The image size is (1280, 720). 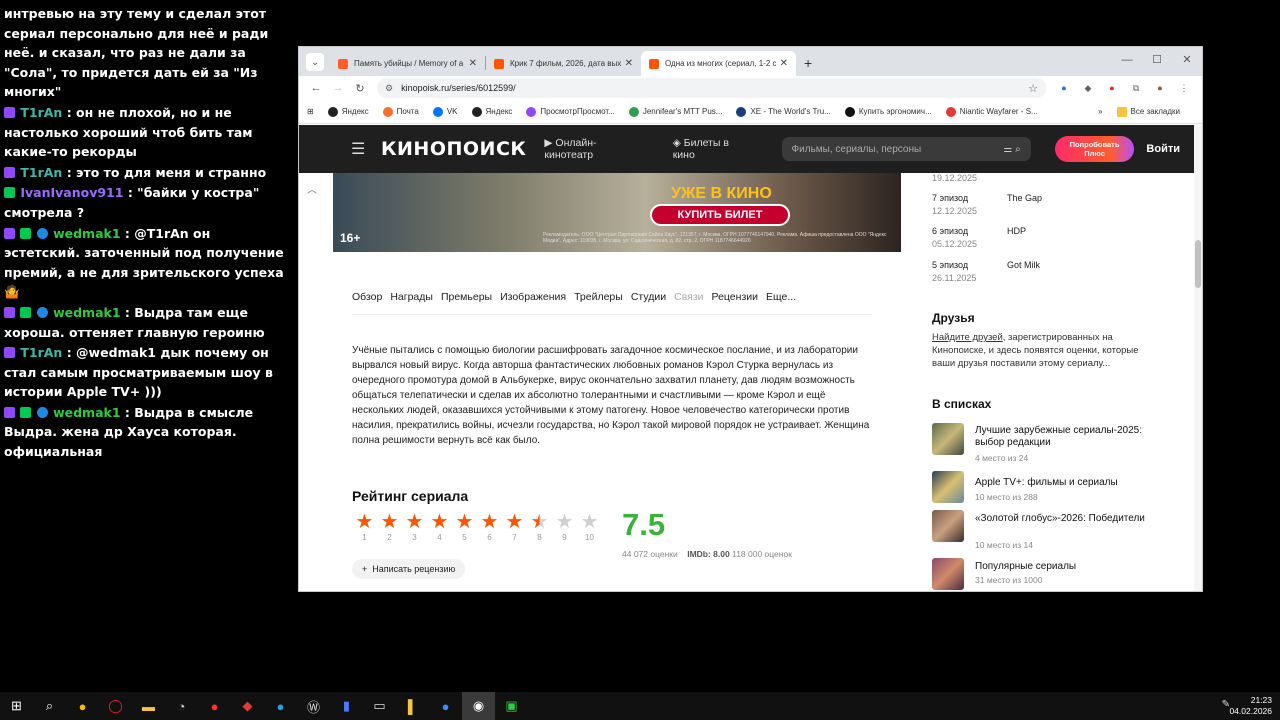 I want to click on search-icon: ⌕, so click(x=49, y=706).